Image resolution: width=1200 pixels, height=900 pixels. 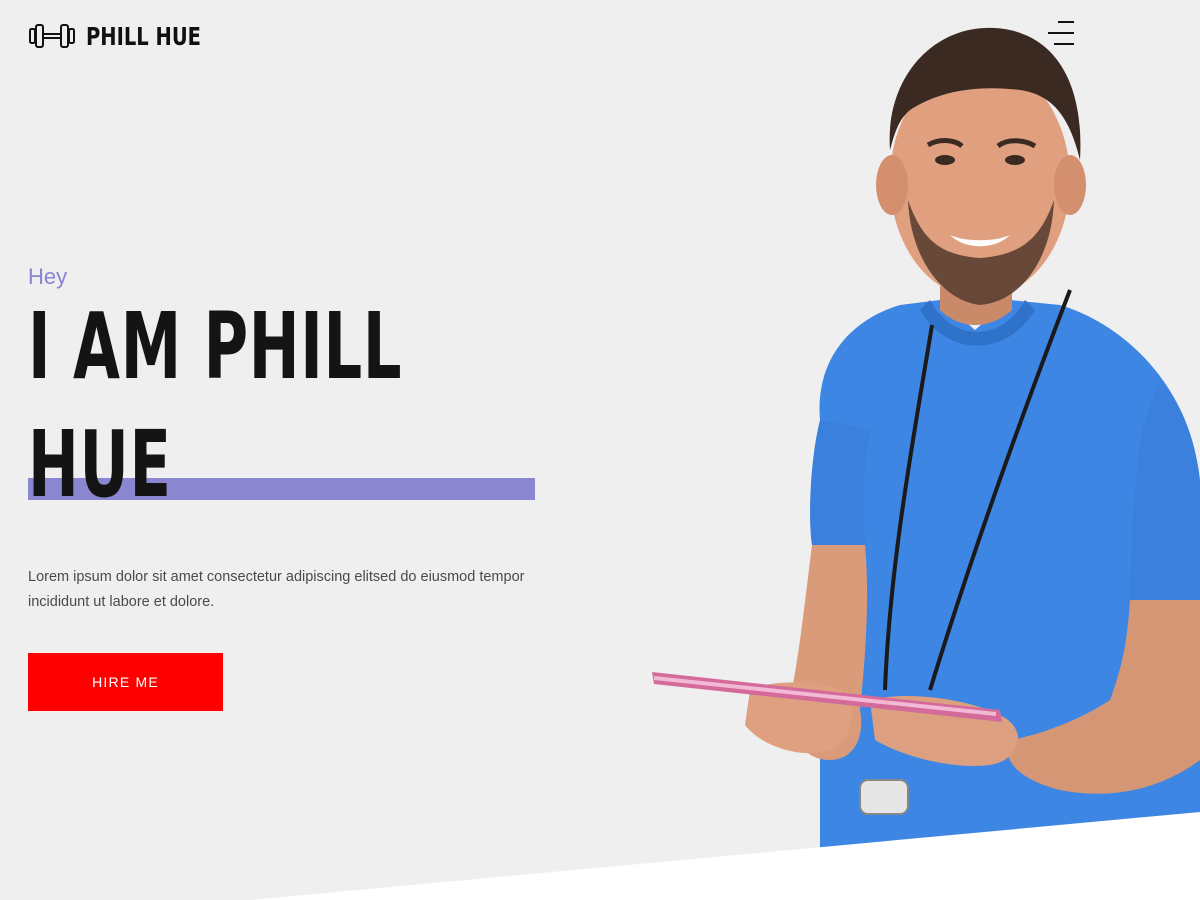 I want to click on brand-logo: PHILL HUE, so click(x=130, y=36).